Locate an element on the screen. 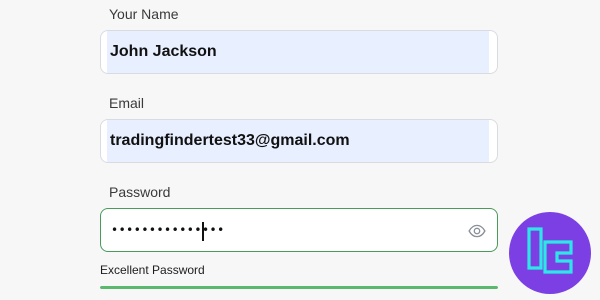 The height and width of the screenshot is (300, 600). email-field: tradingfindertest33@gmail.com is located at coordinates (299, 141).